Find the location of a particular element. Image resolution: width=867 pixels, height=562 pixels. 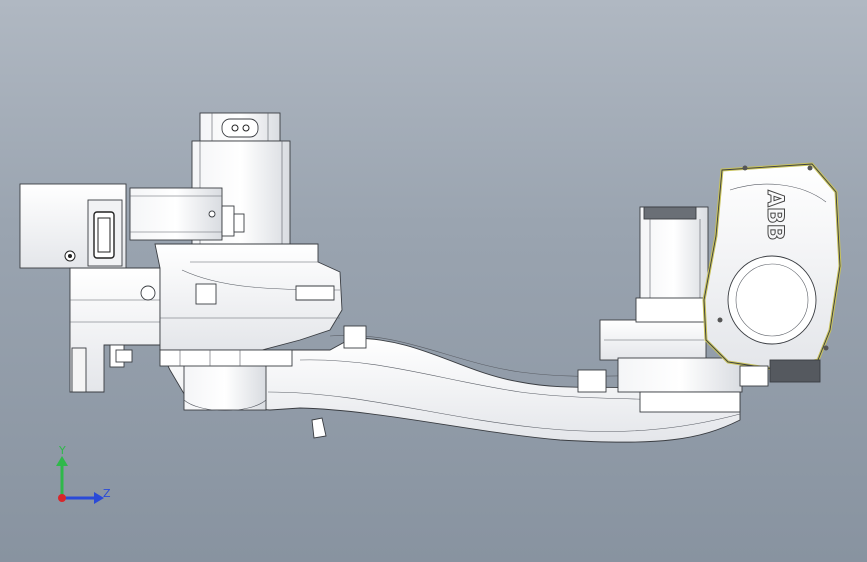

x-axis-dot is located at coordinates (62, 498).